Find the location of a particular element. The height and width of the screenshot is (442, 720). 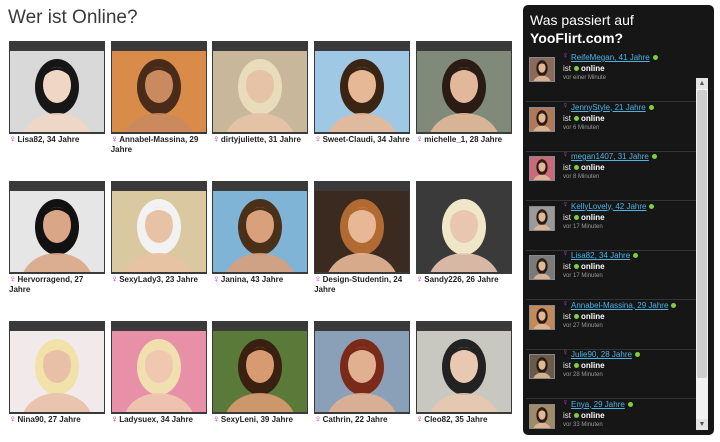

feed-profile-link: Lisa82, 34 Jahre is located at coordinates (605, 255).